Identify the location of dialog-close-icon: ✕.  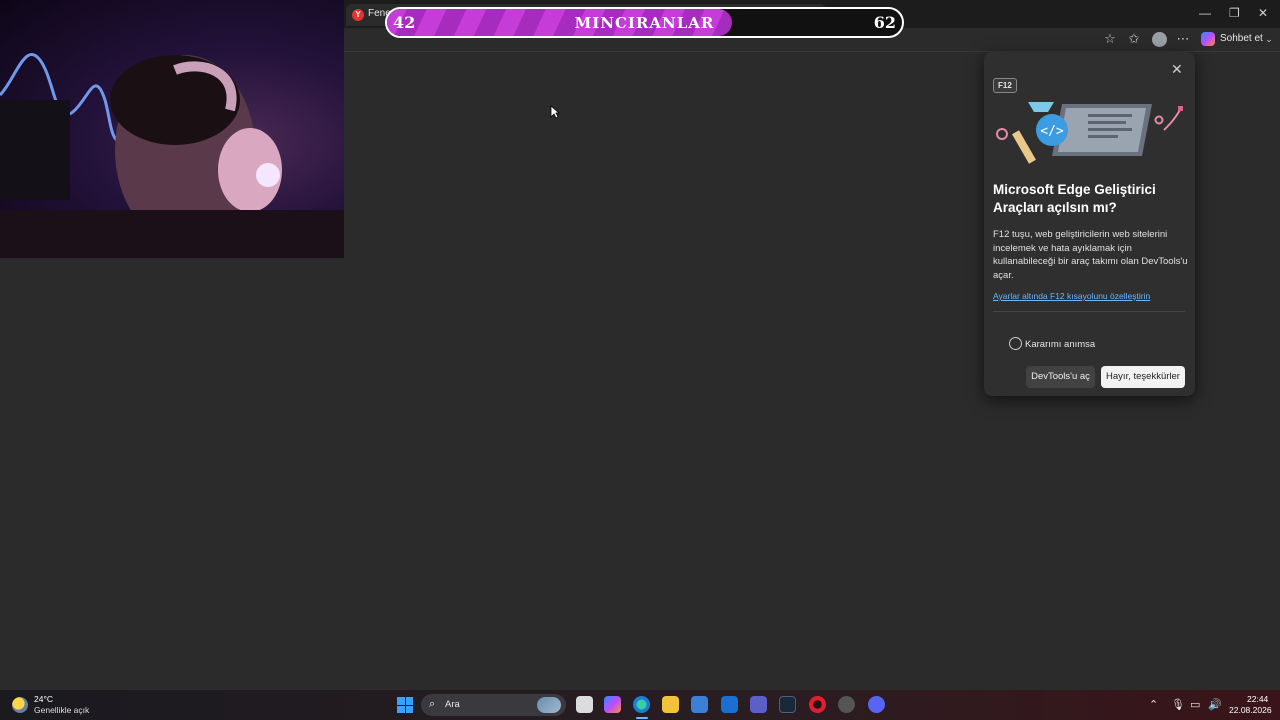
(1177, 69).